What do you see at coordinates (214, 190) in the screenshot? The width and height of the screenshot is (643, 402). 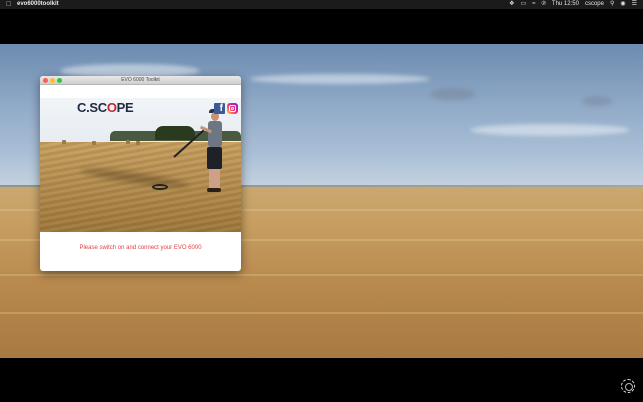 I see `person-boots` at bounding box center [214, 190].